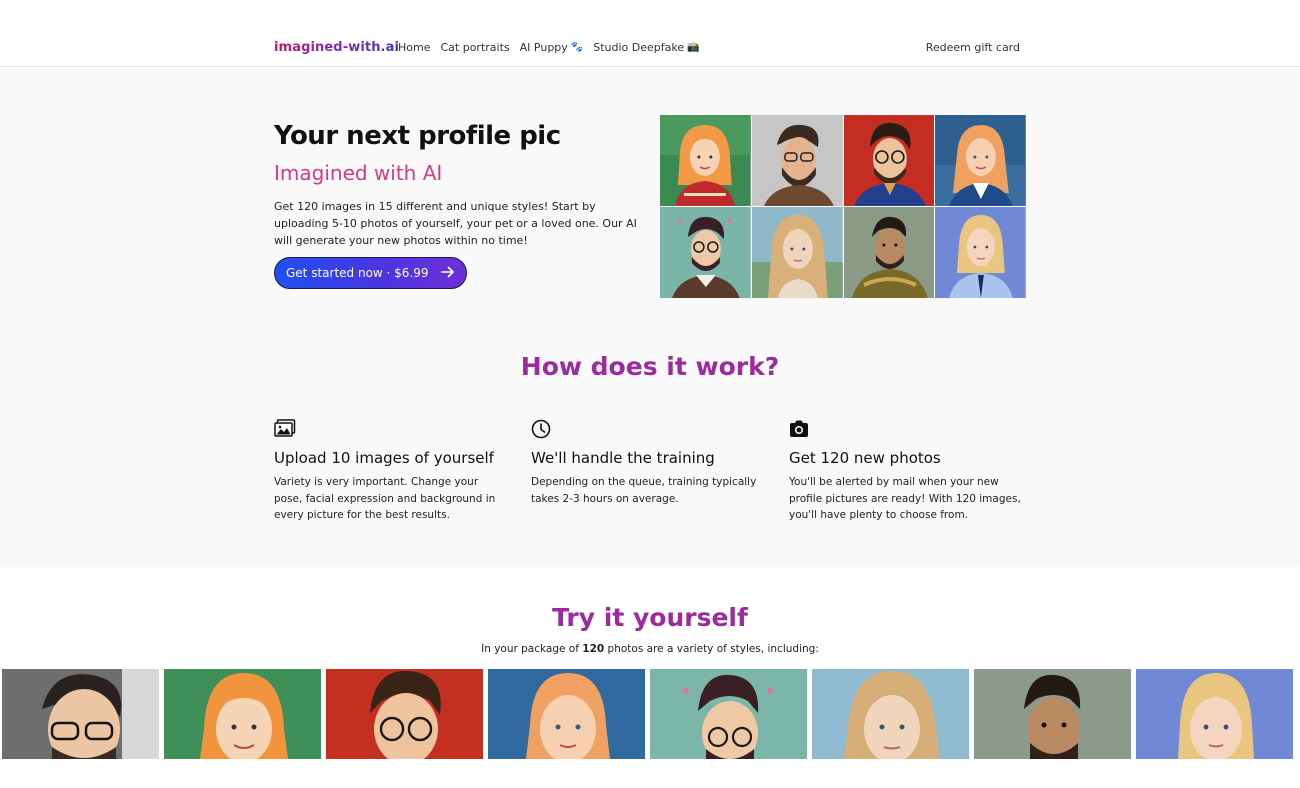 The image size is (1300, 788). I want to click on nav-link-label: Studio Deepfake, so click(639, 47).